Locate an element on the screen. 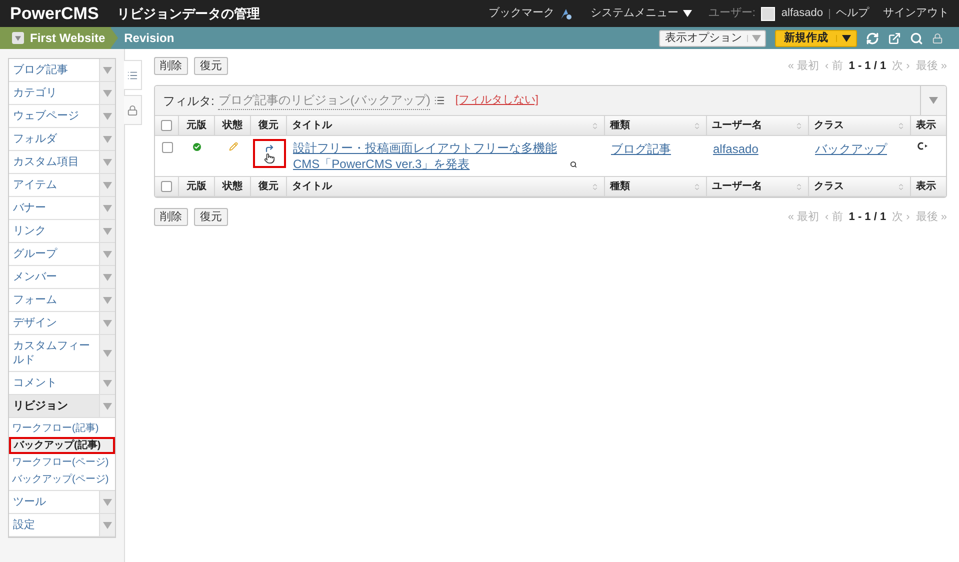 The height and width of the screenshot is (562, 959). external-link-icon is located at coordinates (894, 38).